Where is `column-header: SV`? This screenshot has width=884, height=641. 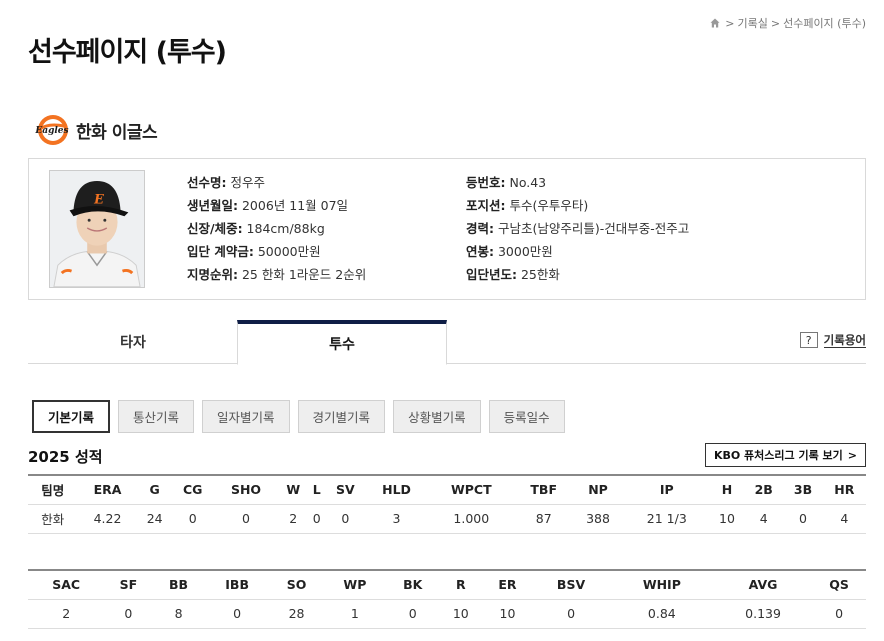
column-header: SV is located at coordinates (345, 489).